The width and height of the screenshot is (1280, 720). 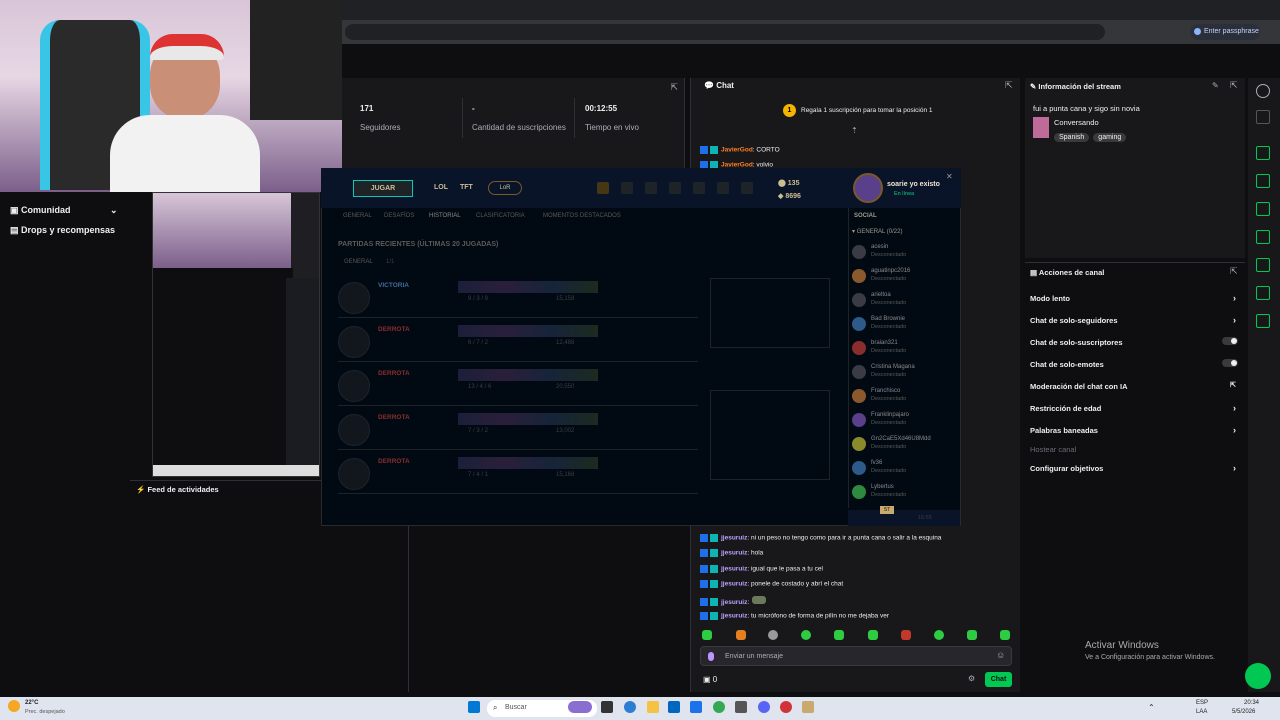 I want to click on lol-friend: aguatinpc2016 Desconectado, so click(x=902, y=278).